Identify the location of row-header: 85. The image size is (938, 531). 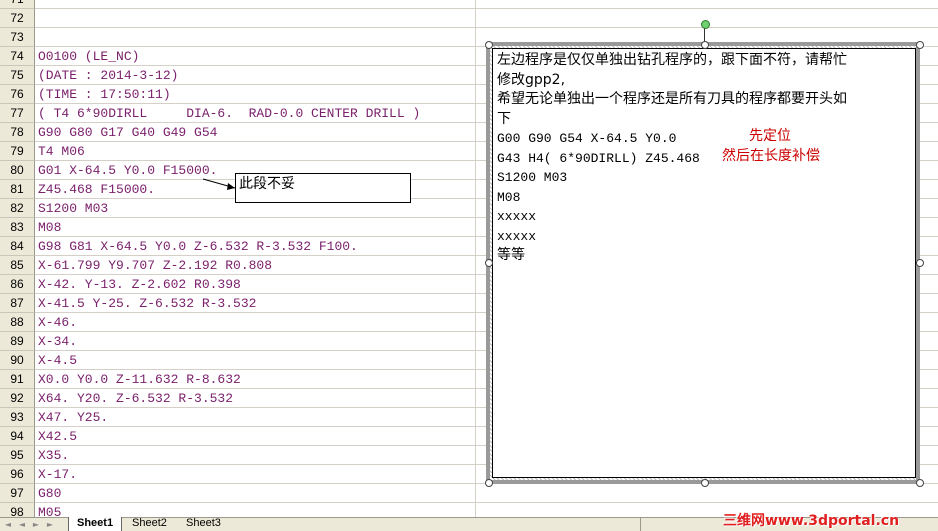
(17, 265).